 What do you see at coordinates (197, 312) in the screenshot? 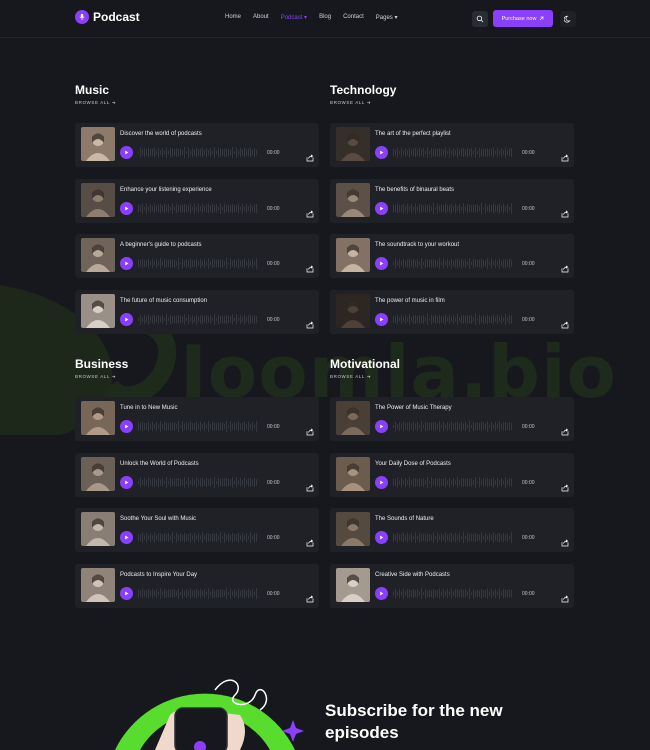
I see `episode-card: The future of music consumption 00:00` at bounding box center [197, 312].